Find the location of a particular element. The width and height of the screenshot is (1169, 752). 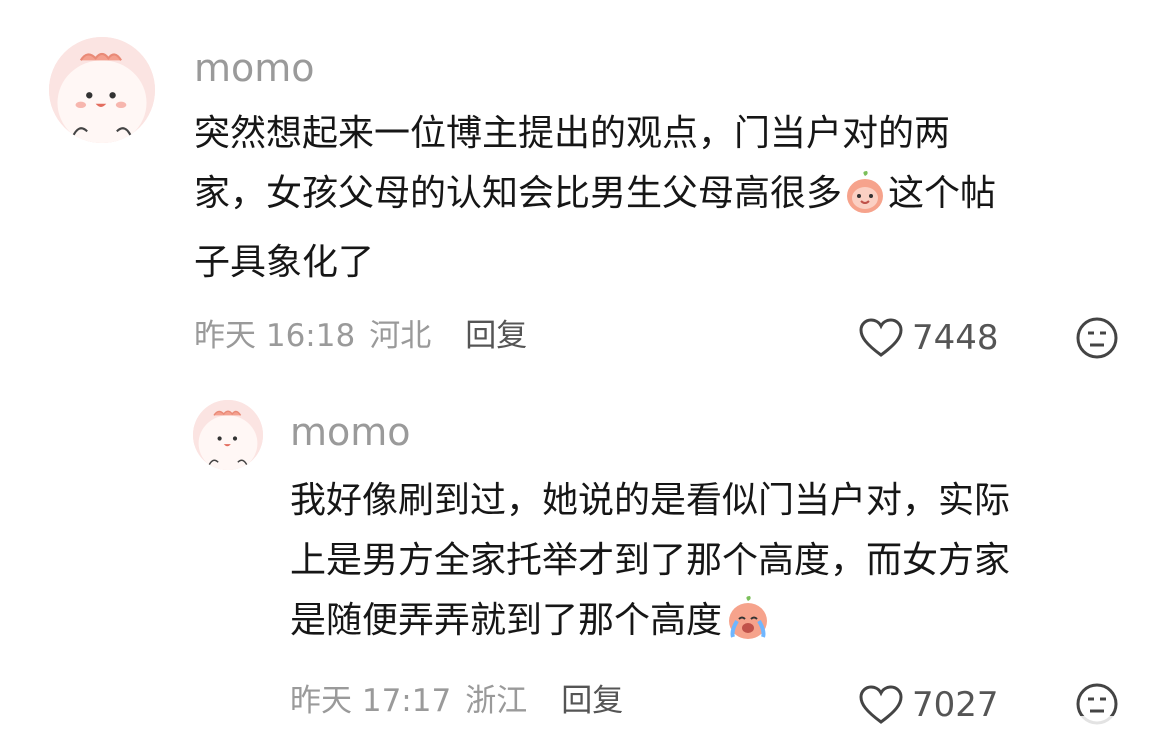

like-button: 7448 is located at coordinates (928, 338).